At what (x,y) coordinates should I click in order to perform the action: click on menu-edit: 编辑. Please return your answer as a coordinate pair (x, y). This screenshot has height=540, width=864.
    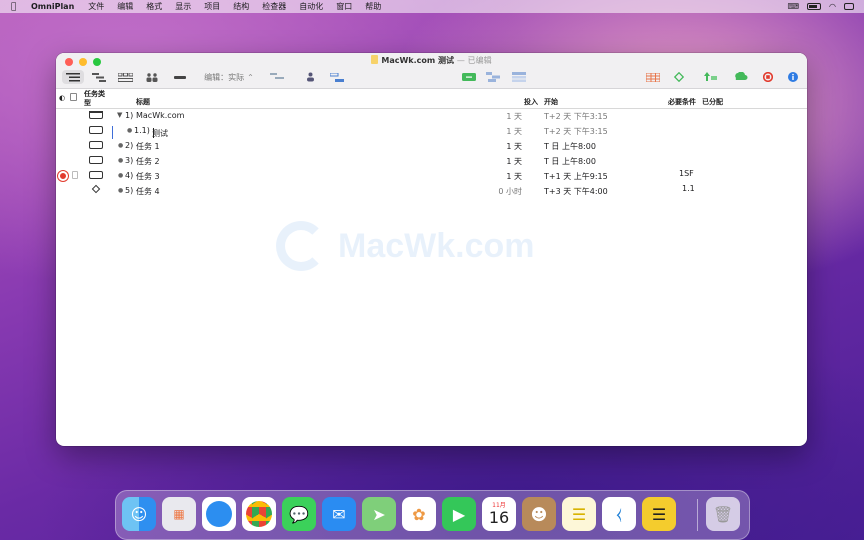
    Looking at the image, I should click on (125, 6).